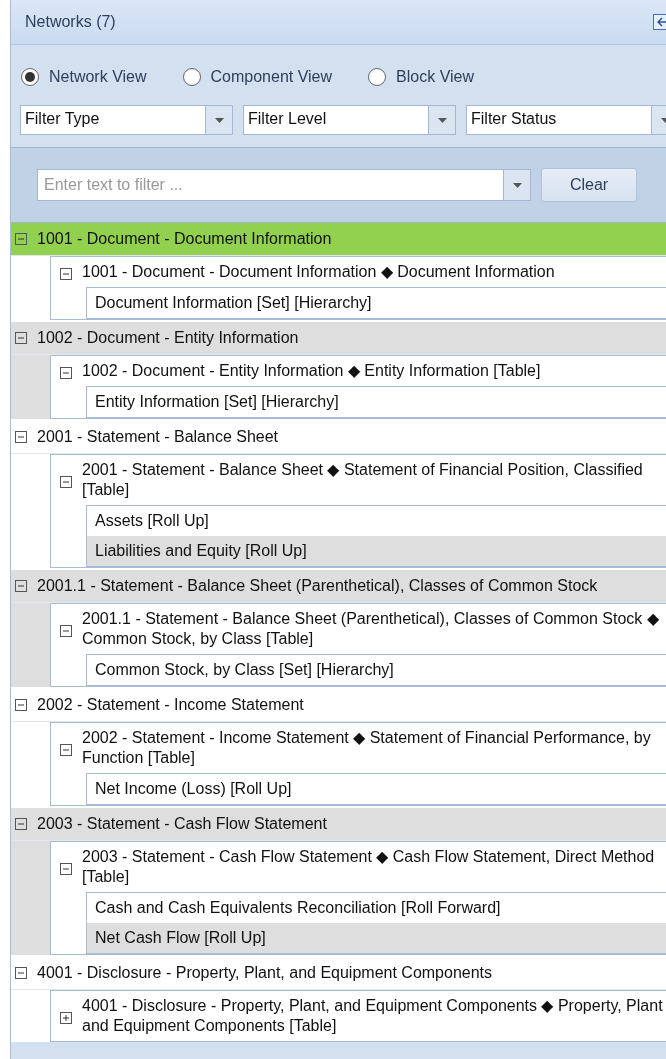  I want to click on view-radio: Component View, so click(257, 77).